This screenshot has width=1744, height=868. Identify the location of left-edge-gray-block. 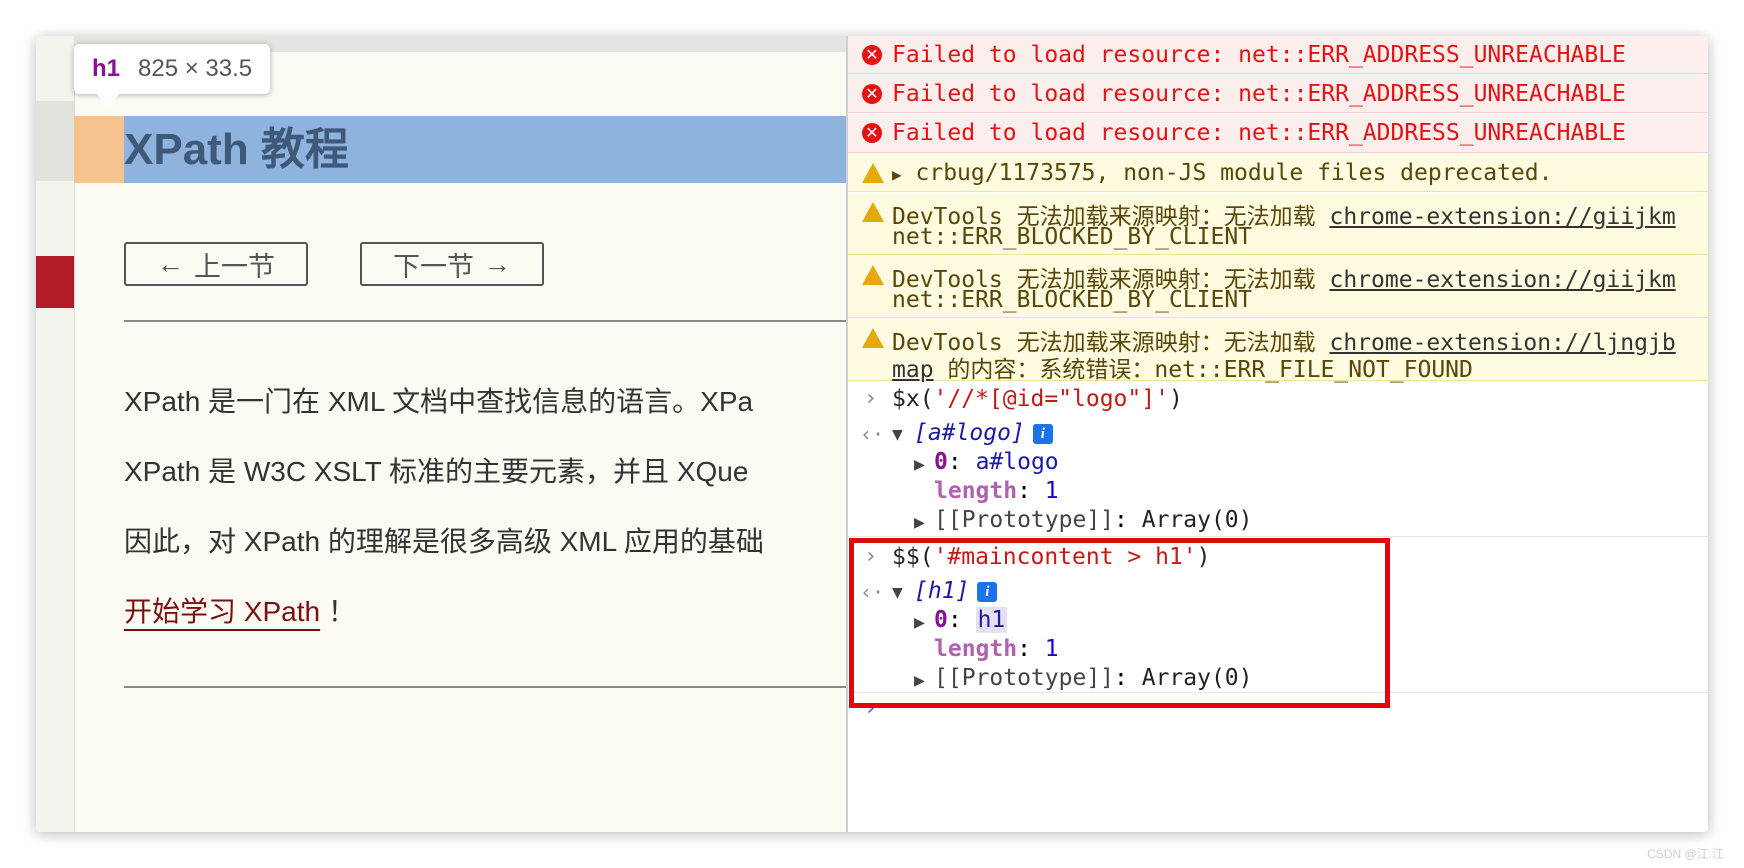
(55, 141).